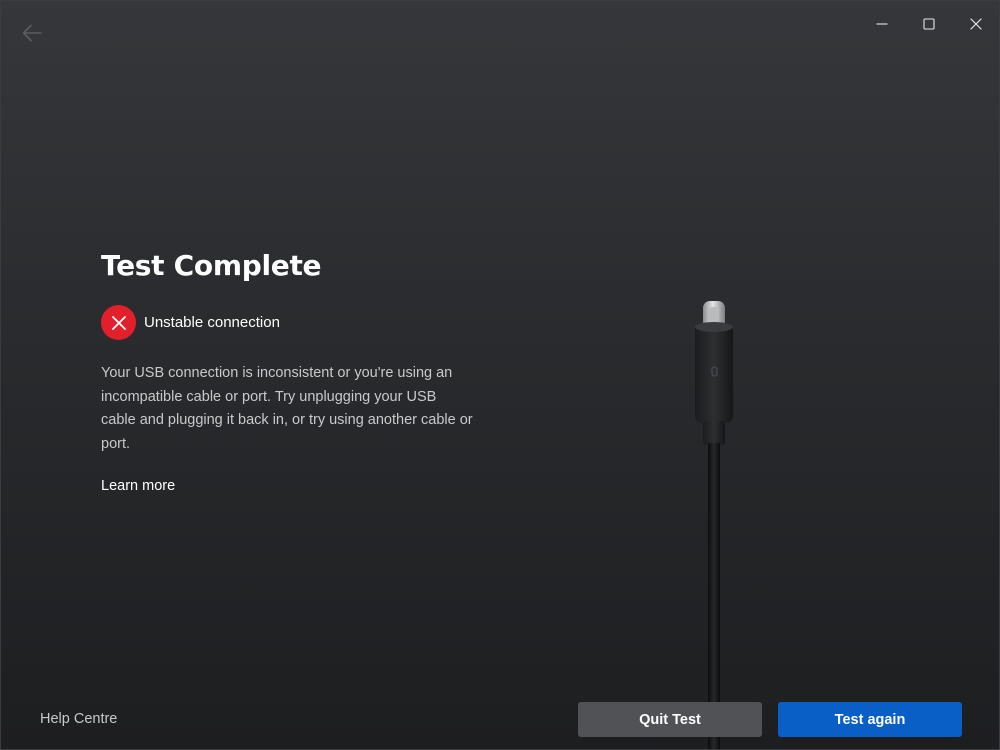 This screenshot has width=1000, height=750. I want to click on close-icon, so click(975, 24).